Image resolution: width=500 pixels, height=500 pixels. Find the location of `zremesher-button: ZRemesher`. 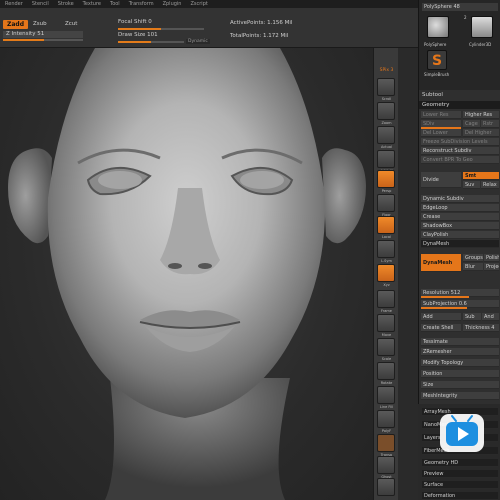

zremesher-button: ZRemesher is located at coordinates (460, 352).